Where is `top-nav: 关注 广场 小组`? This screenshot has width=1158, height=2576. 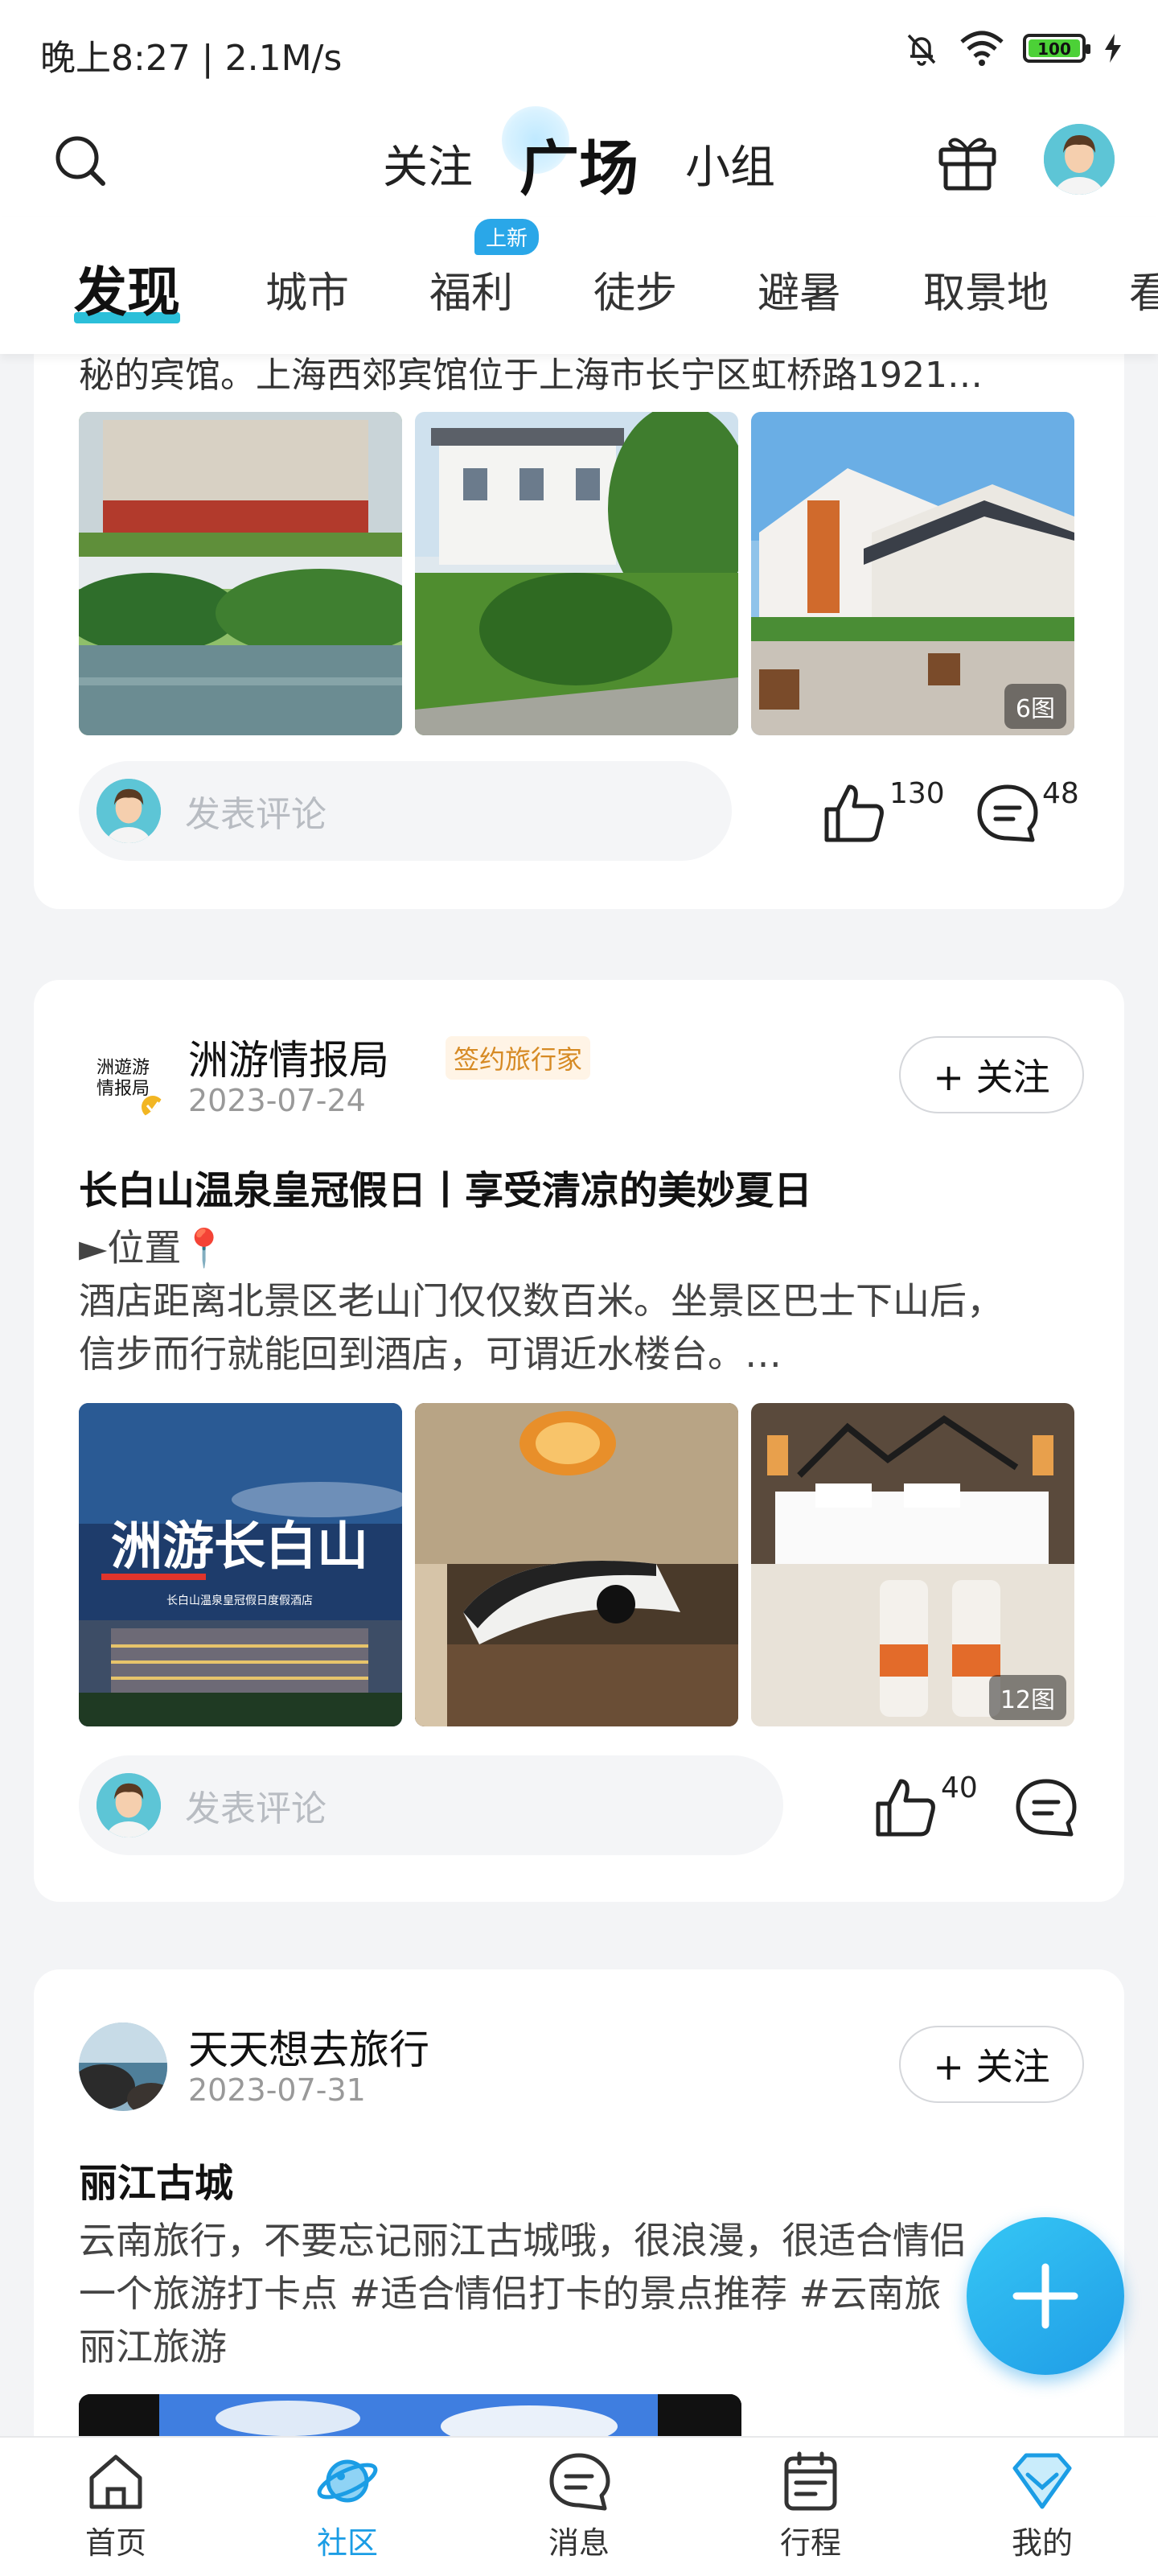 top-nav: 关注 广场 小组 is located at coordinates (579, 157).